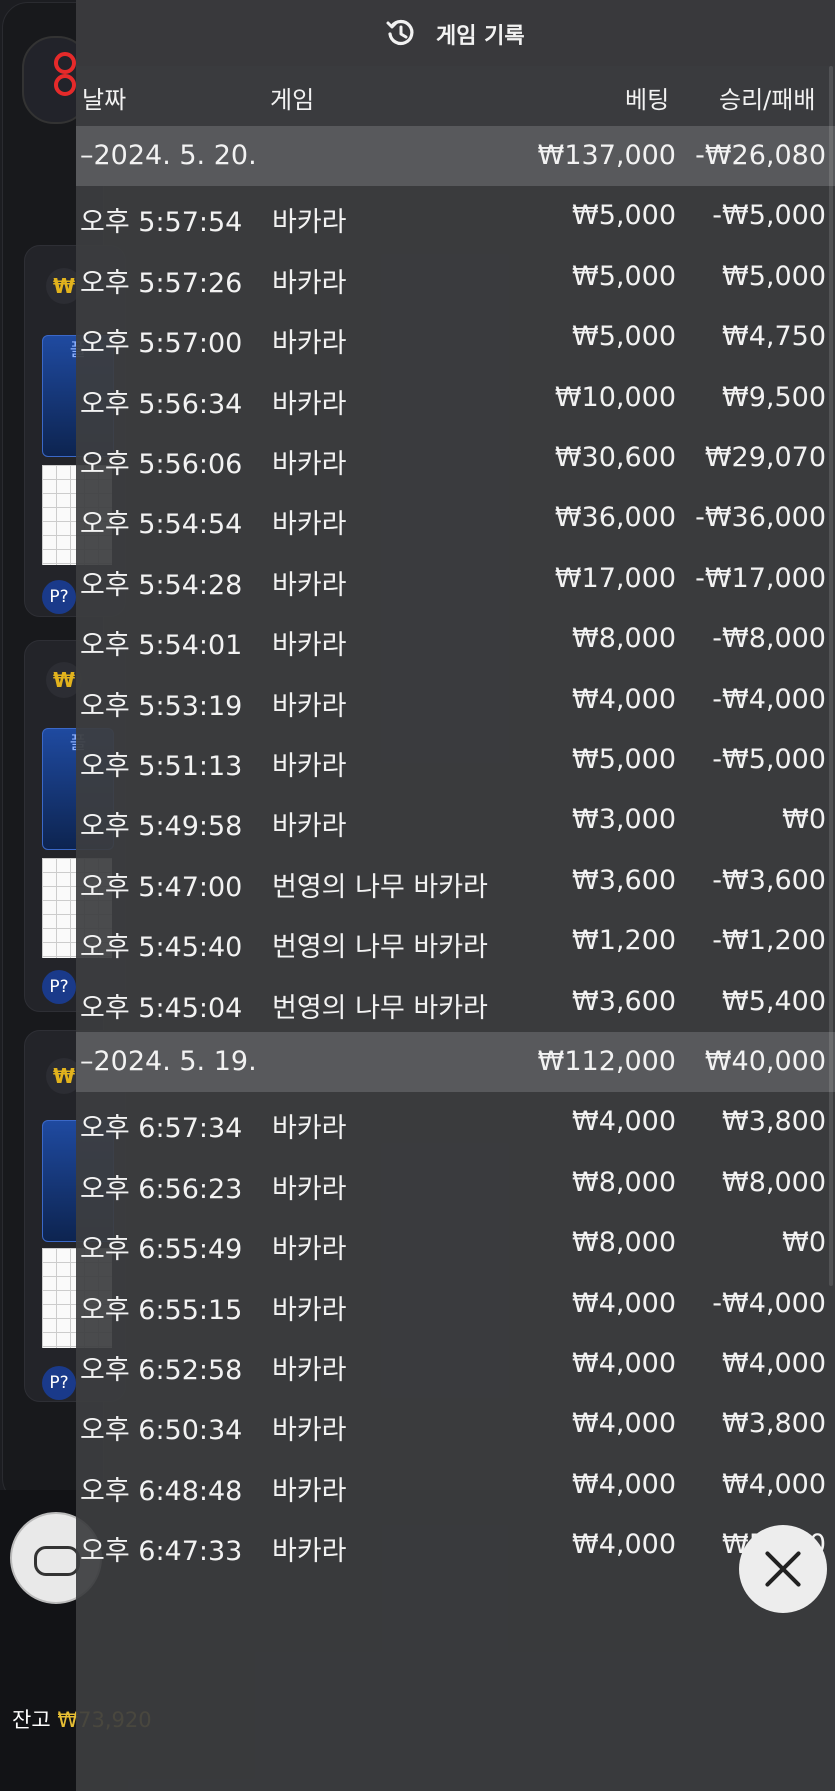 The width and height of the screenshot is (835, 1791). I want to click on group-date: –2024. 5. 20., so click(168, 155).